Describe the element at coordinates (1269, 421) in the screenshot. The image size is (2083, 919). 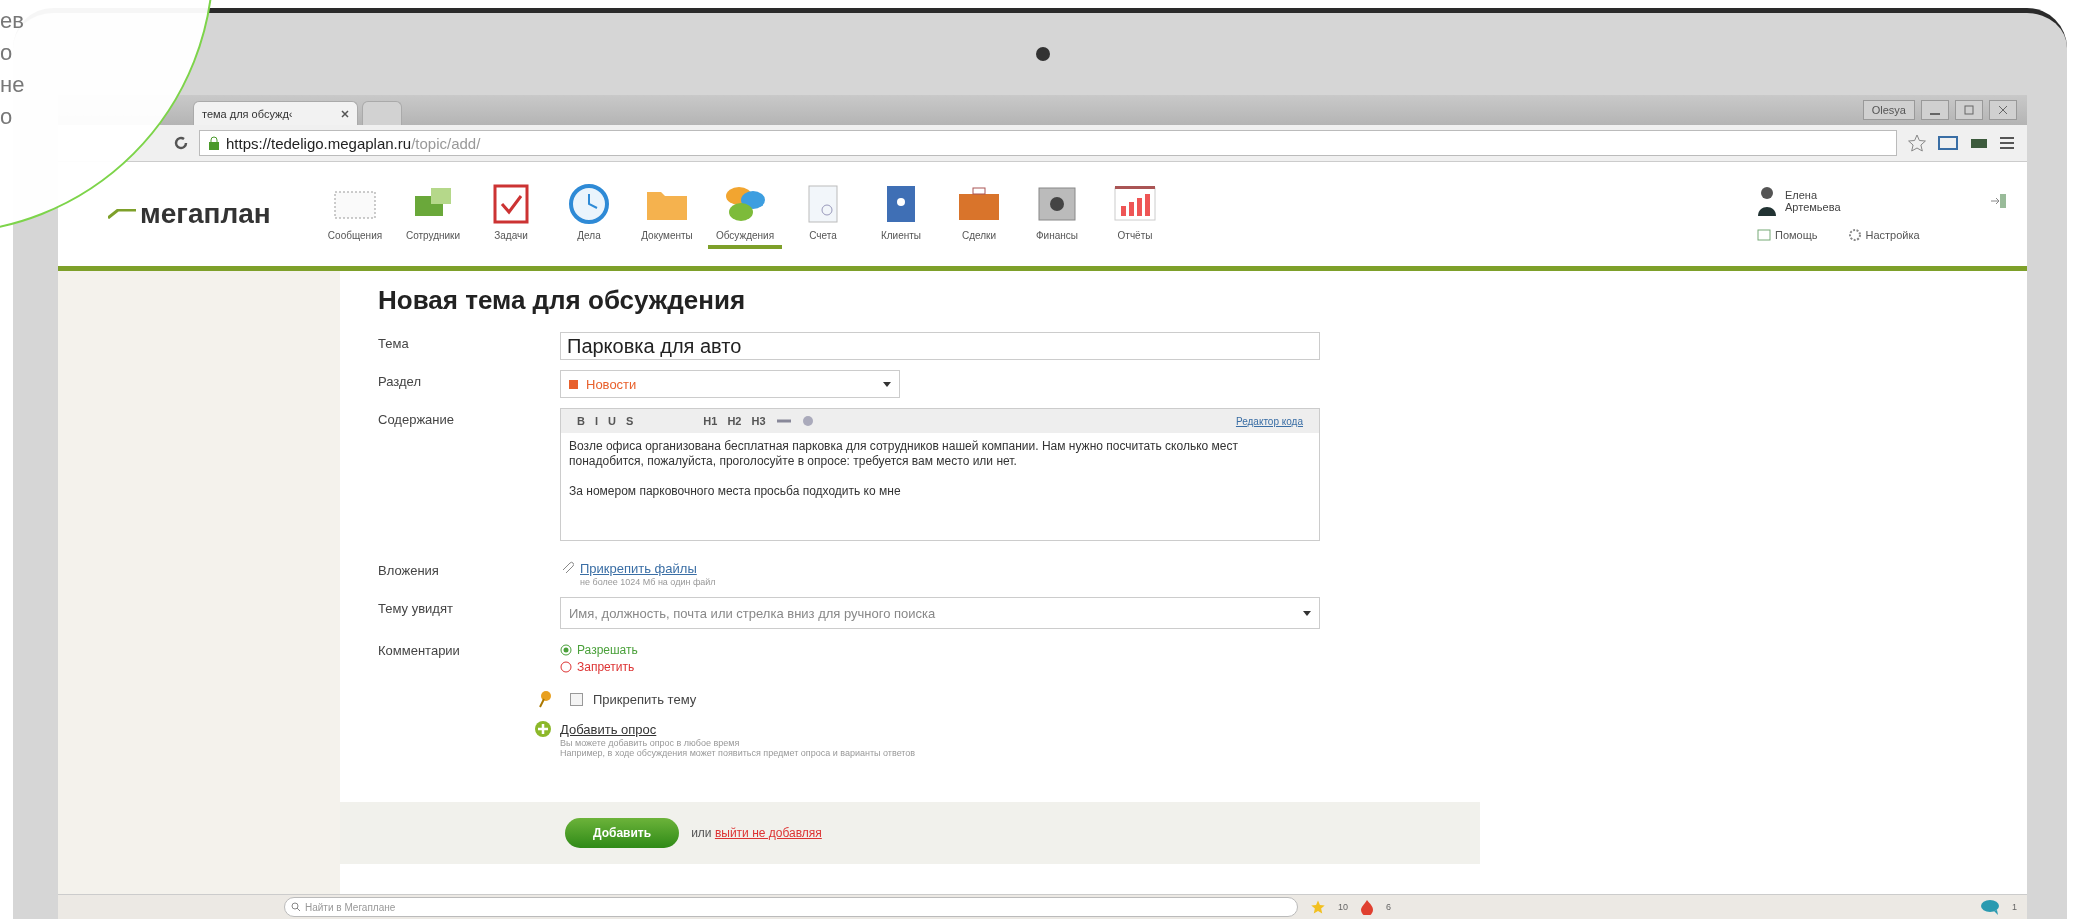
I see `code-editor-link: Редактор кода` at that location.